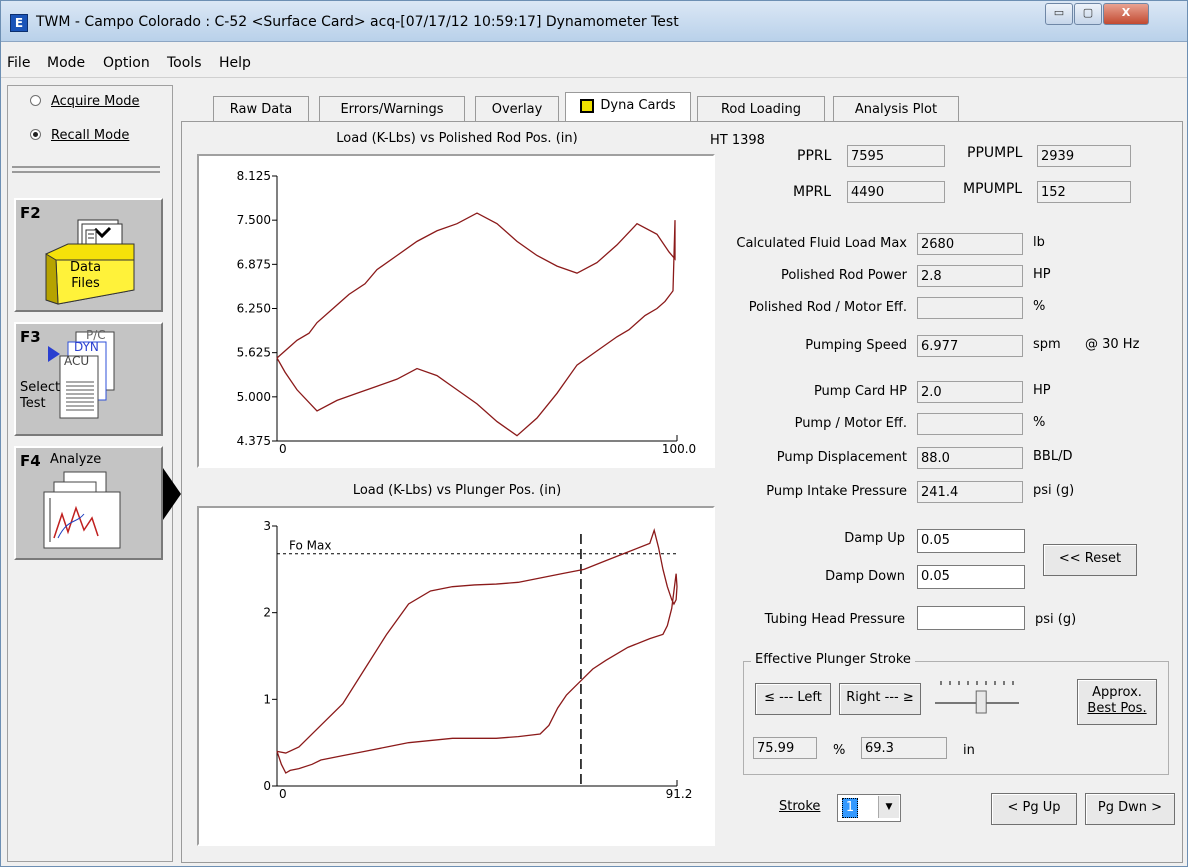 Image resolution: width=1188 pixels, height=867 pixels. What do you see at coordinates (628, 107) in the screenshot?
I see `tab-dyna-cards: Dyna Cards` at bounding box center [628, 107].